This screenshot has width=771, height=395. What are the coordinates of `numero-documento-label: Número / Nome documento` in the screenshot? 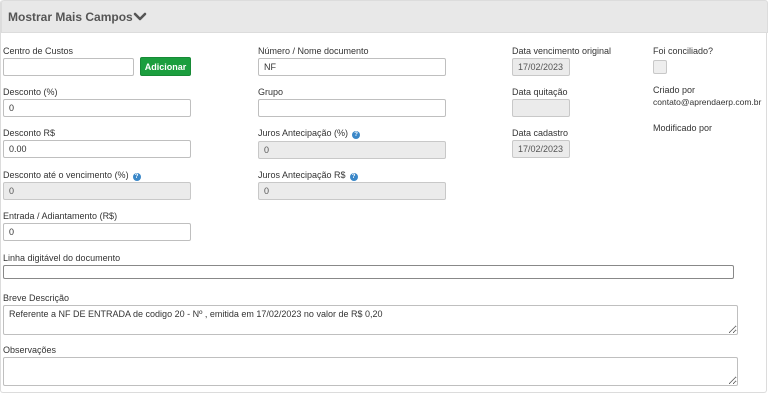 It's located at (313, 51).